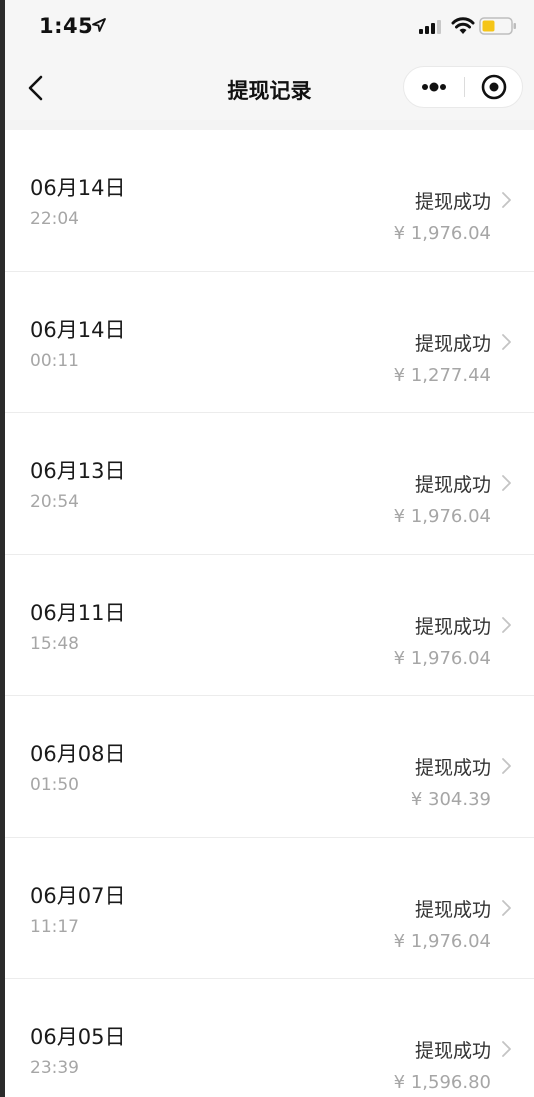 This screenshot has width=534, height=1097. I want to click on section-gap, so click(269, 125).